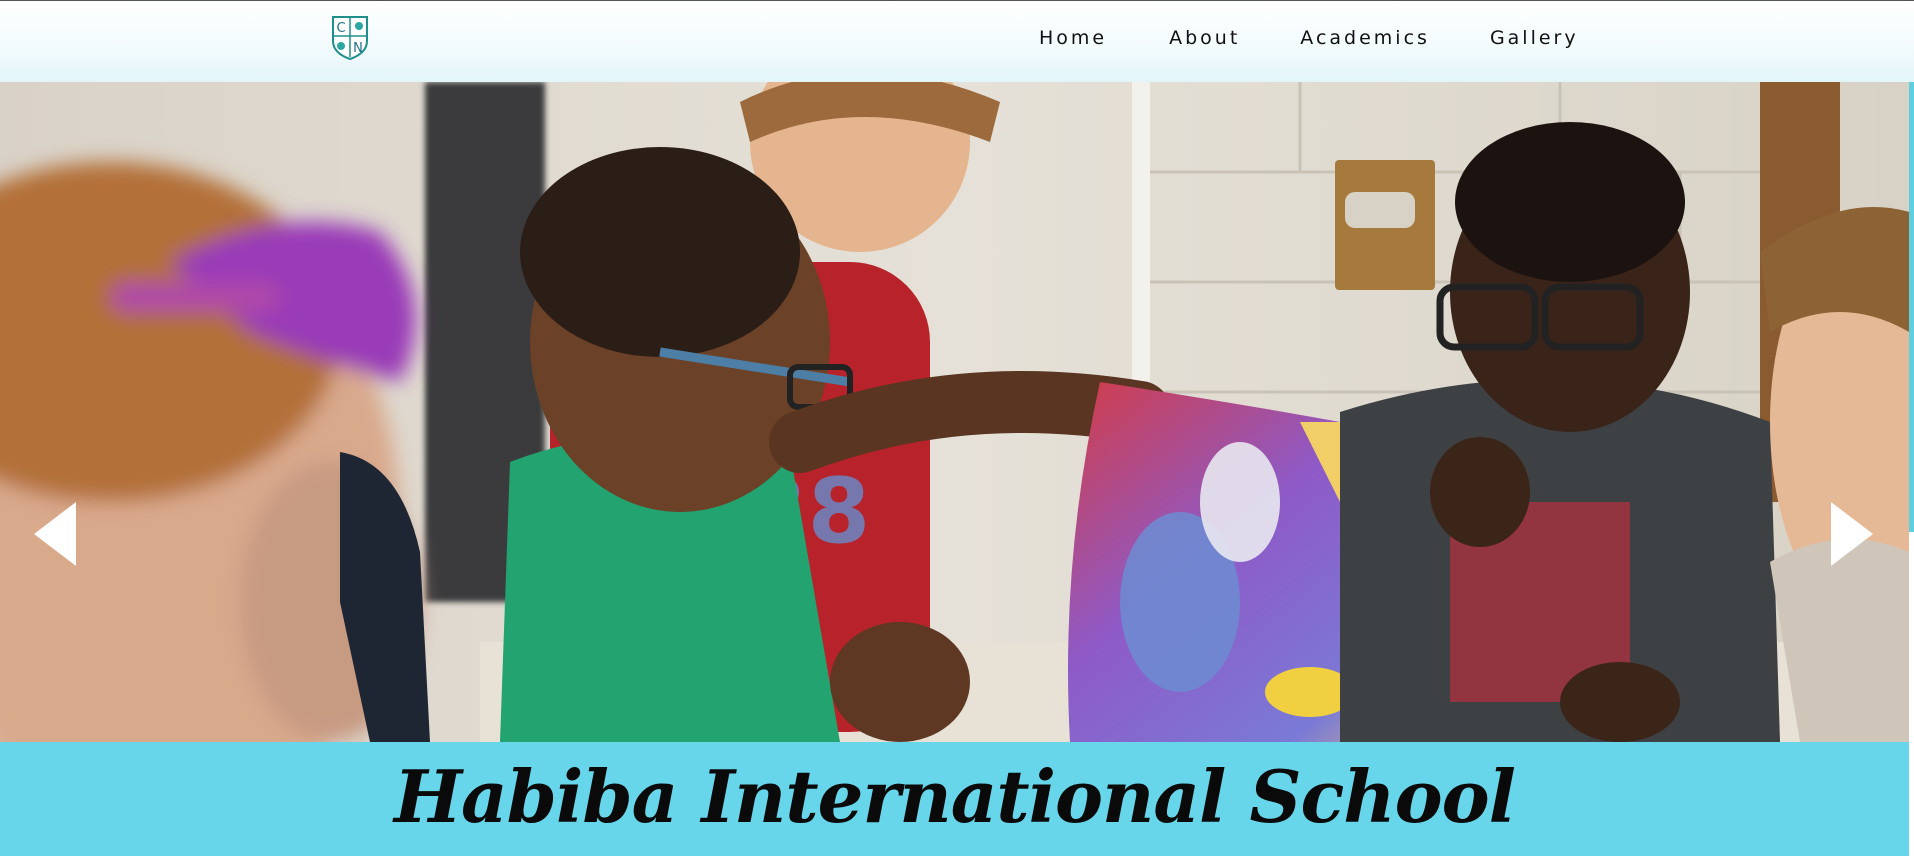 Image resolution: width=1914 pixels, height=856 pixels. I want to click on arrow-left-icon, so click(55, 534).